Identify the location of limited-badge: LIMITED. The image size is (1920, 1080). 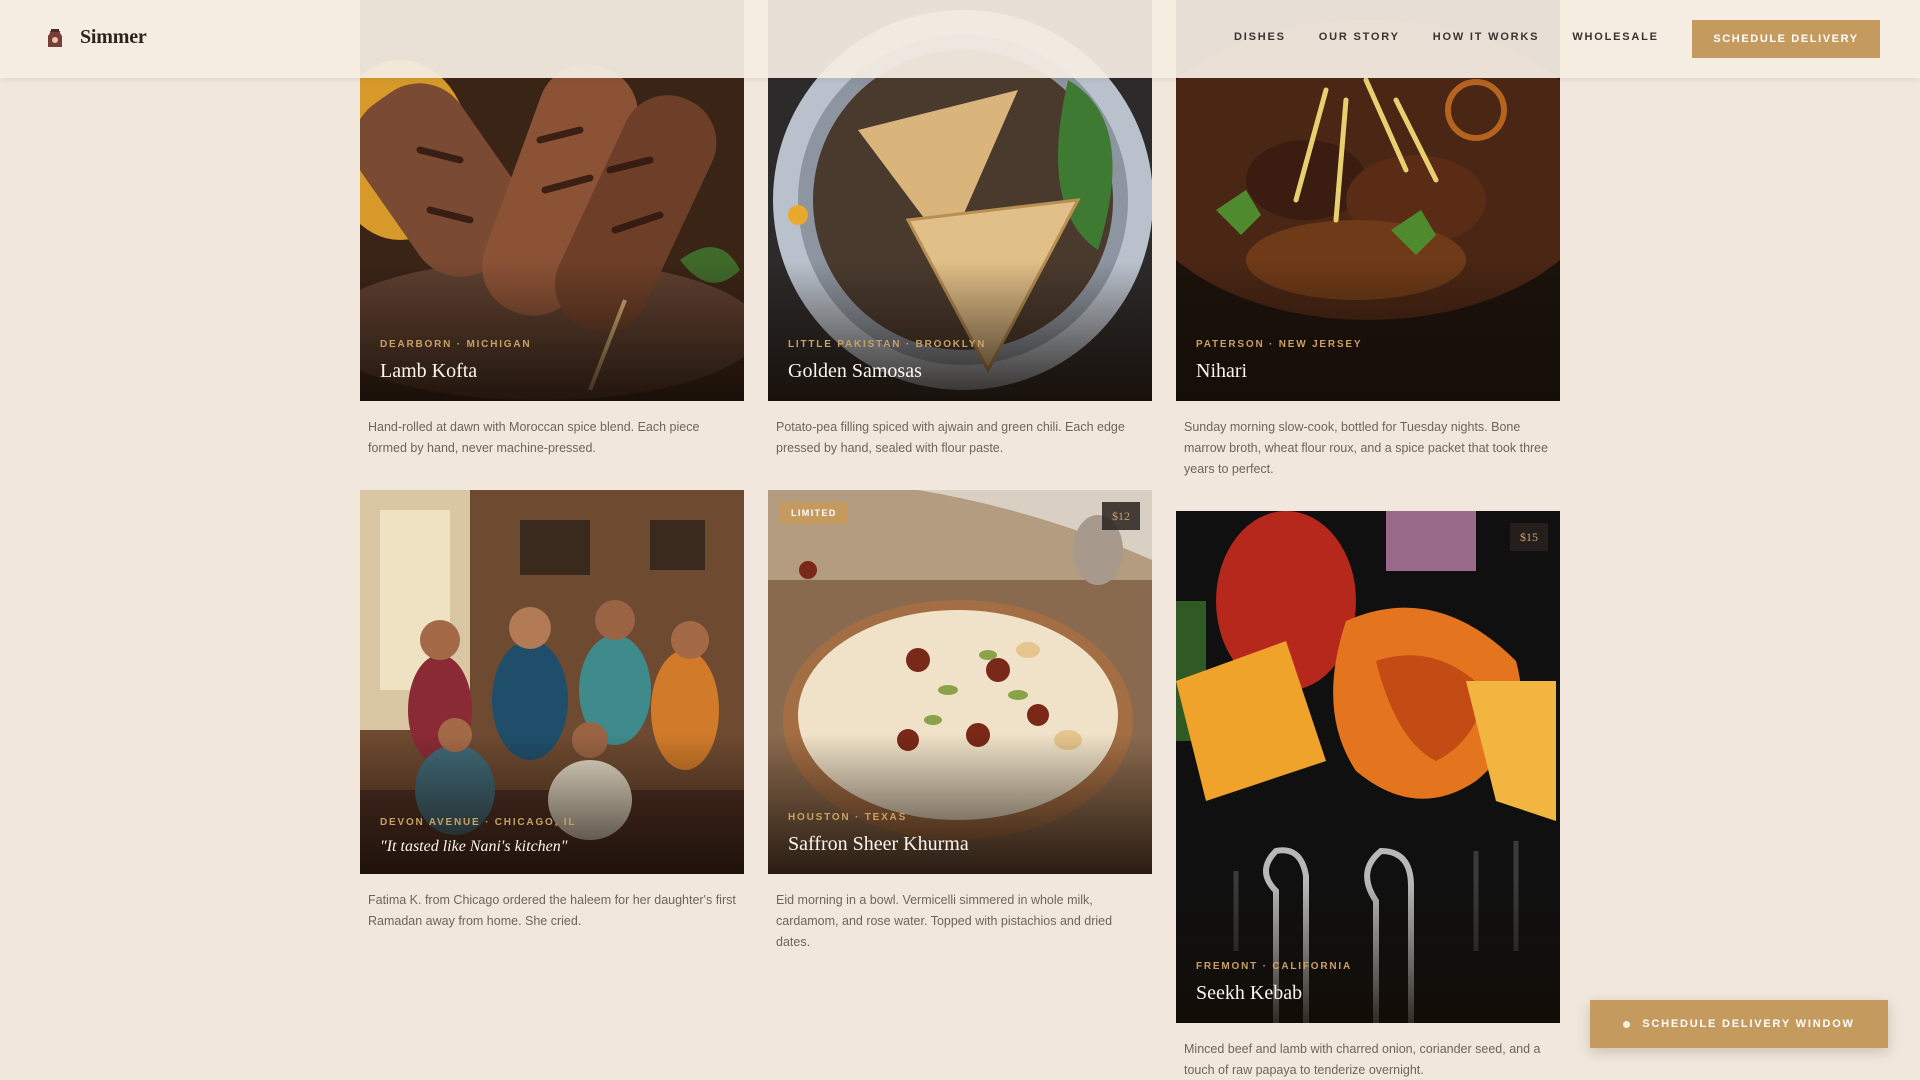
(814, 513).